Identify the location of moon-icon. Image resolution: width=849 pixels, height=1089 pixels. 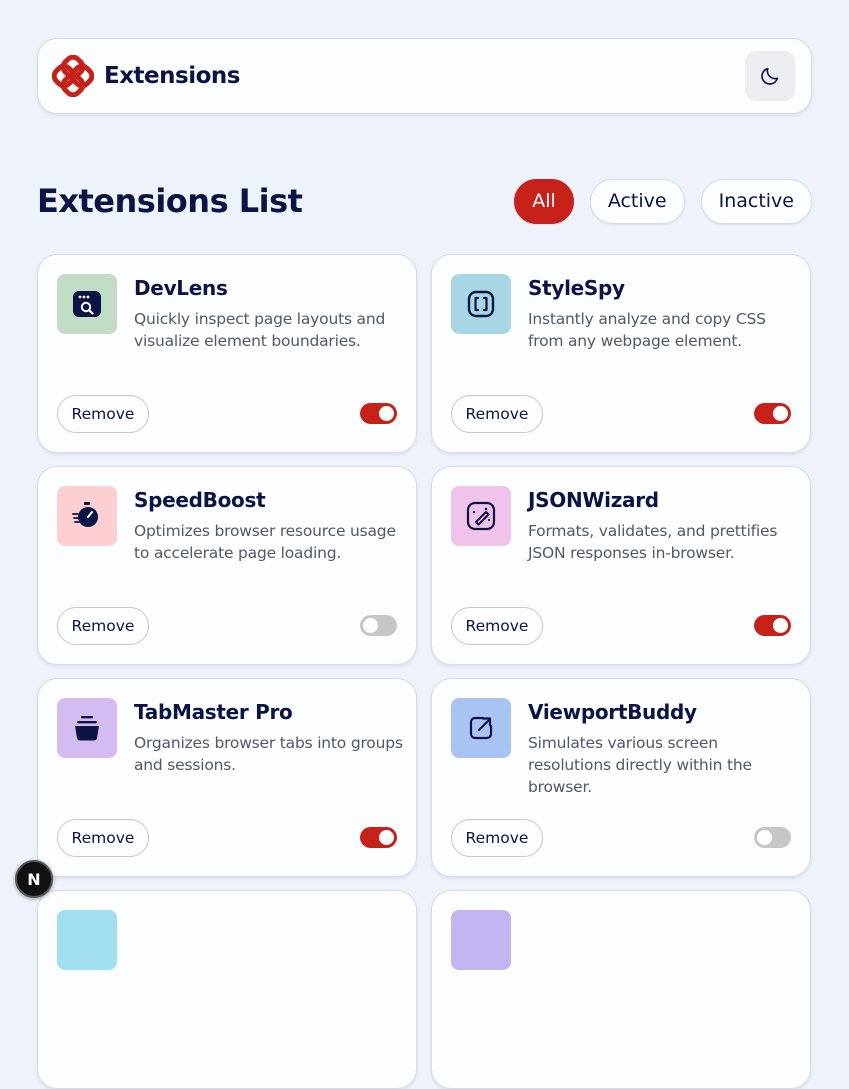
(770, 76).